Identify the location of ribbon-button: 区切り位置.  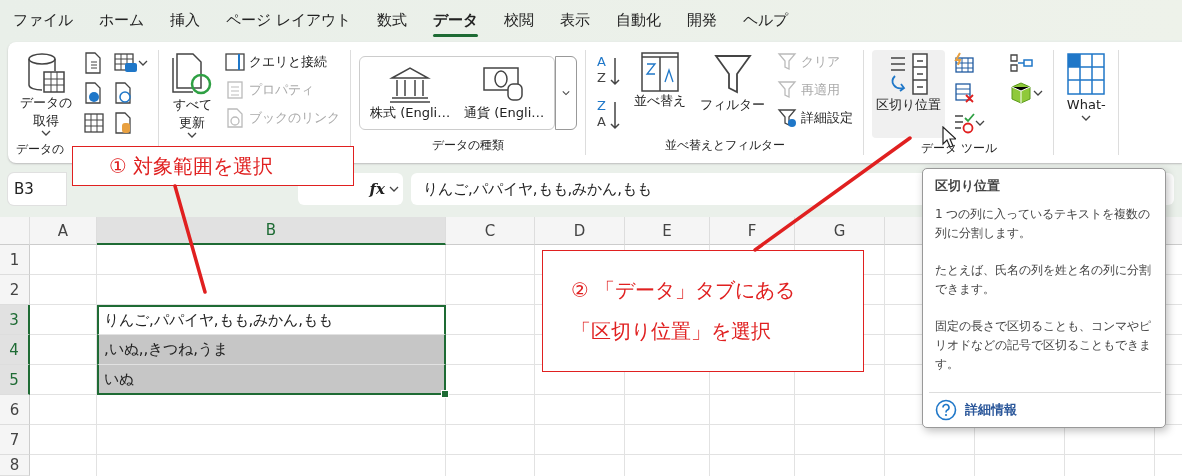
(909, 94).